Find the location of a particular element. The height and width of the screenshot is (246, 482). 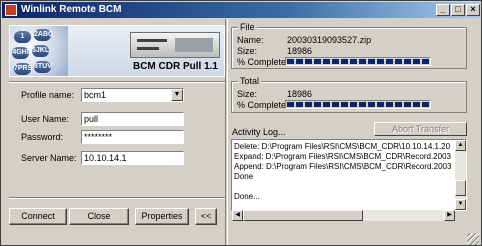

keypad-key: 5JKL is located at coordinates (40, 51).